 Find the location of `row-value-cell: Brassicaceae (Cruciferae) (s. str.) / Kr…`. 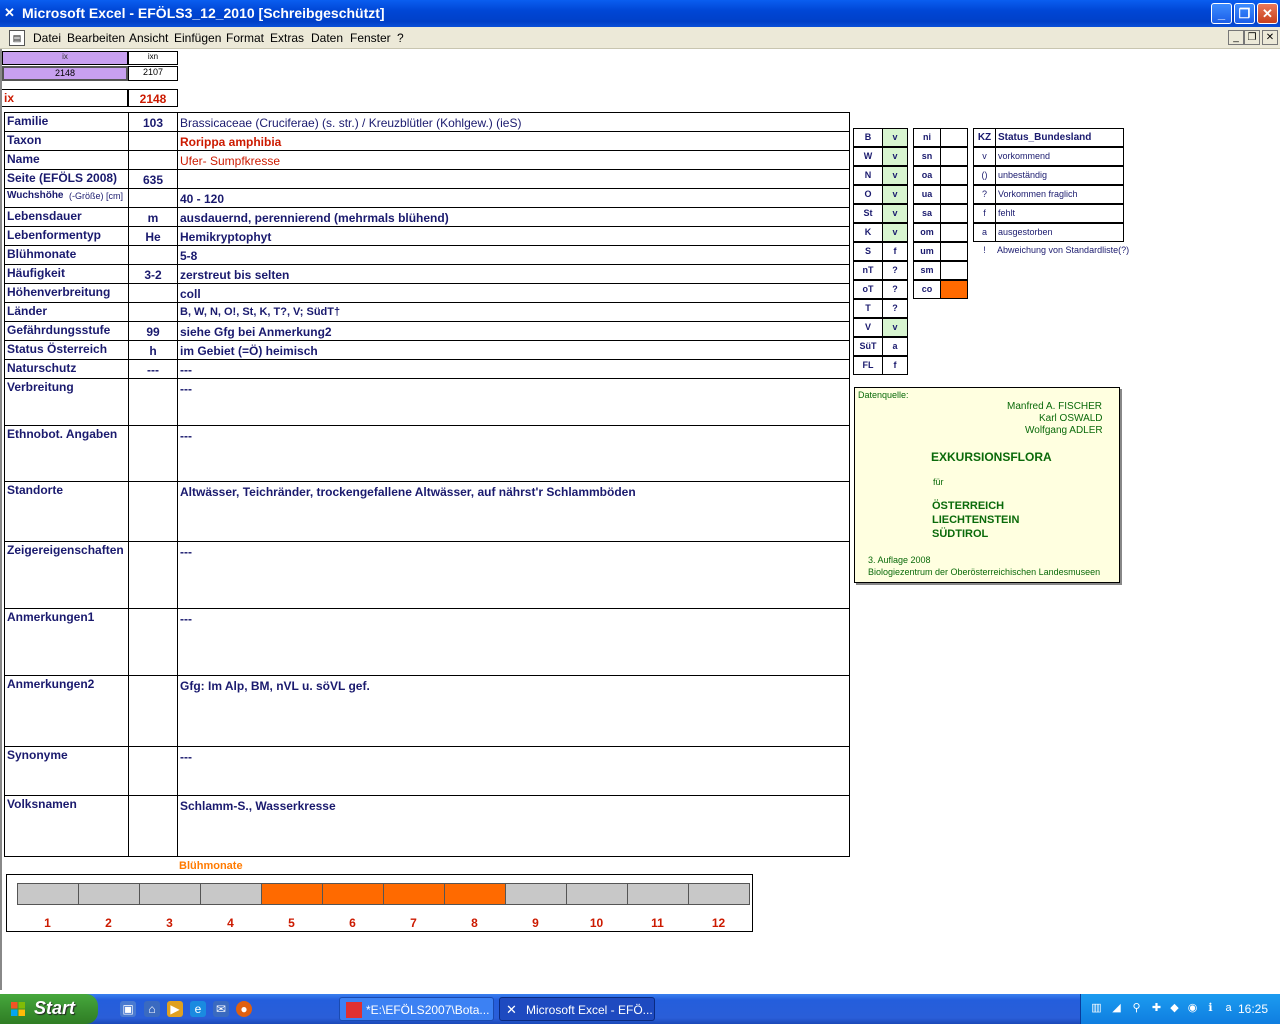

row-value-cell: Brassicaceae (Cruciferae) (s. str.) / Kr… is located at coordinates (514, 122).